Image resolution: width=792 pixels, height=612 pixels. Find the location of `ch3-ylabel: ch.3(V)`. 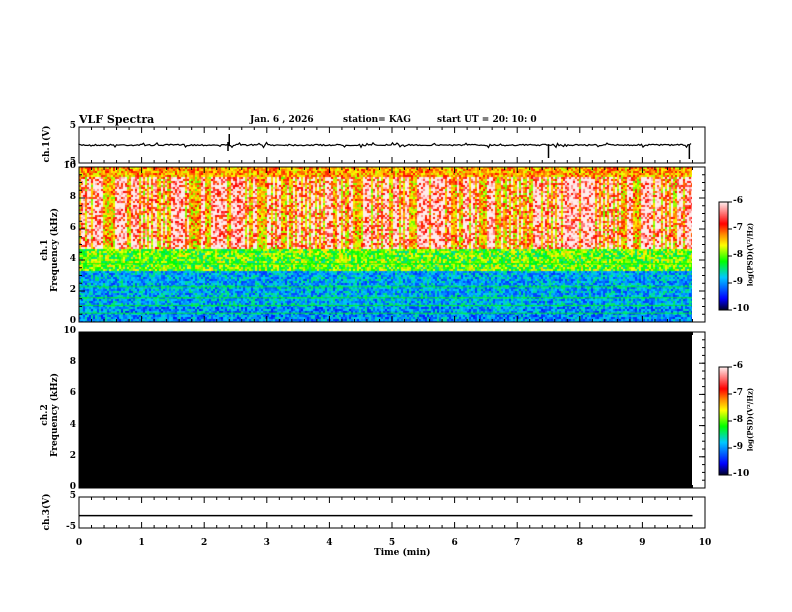

ch3-ylabel: ch.3(V) is located at coordinates (47, 512).